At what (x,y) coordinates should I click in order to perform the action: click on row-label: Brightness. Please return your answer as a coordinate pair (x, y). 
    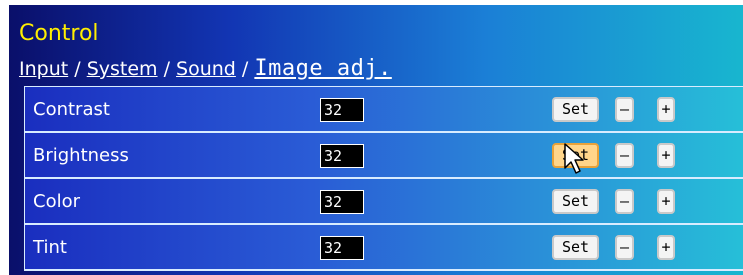
    Looking at the image, I should click on (81, 155).